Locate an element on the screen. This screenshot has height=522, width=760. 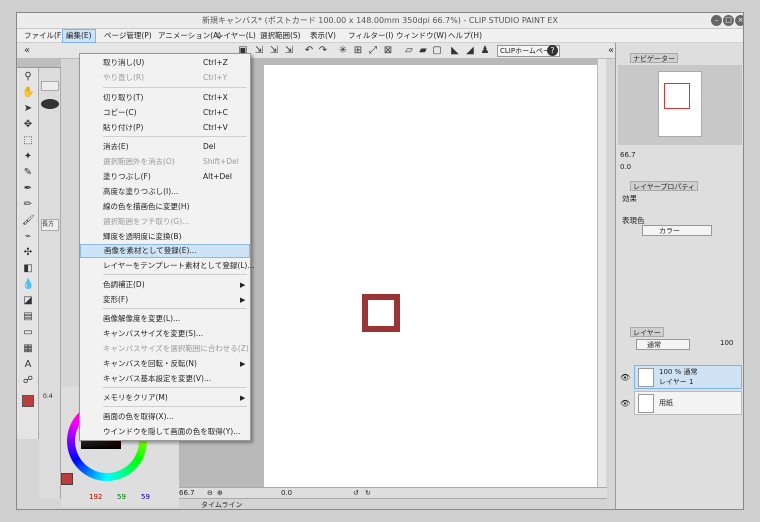
snap-icon: ✳ is located at coordinates (343, 51).